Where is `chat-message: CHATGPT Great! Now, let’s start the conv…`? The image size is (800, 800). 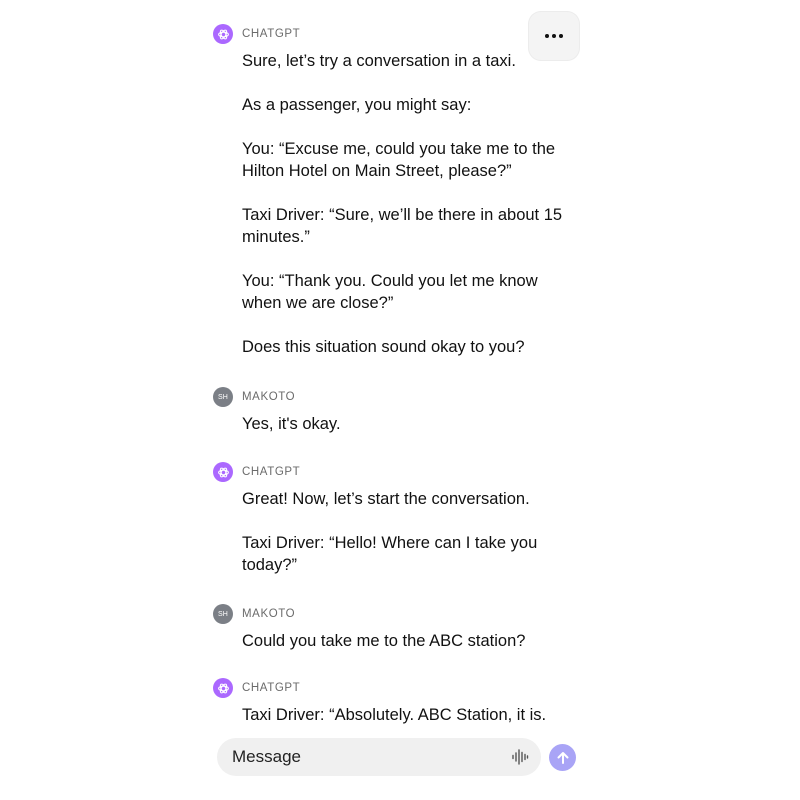 chat-message: CHATGPT Great! Now, let’s start the conv… is located at coordinates (393, 518).